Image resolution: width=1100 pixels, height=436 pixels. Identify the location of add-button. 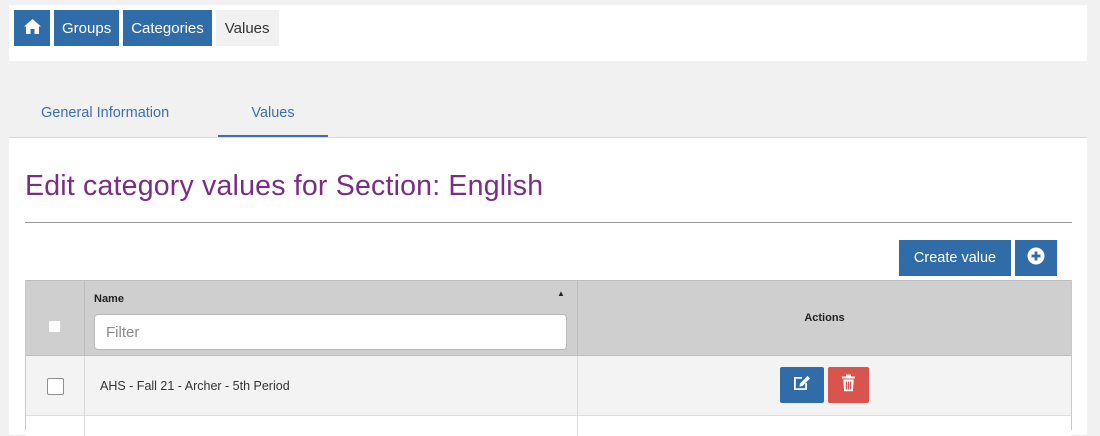
(1036, 258).